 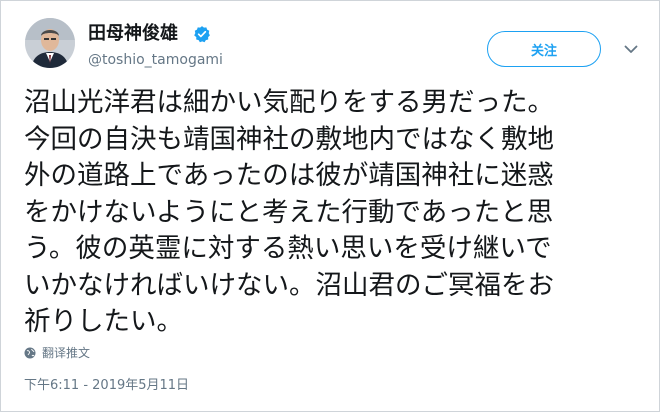 What do you see at coordinates (133, 34) in the screenshot?
I see `display-name: 田母神俊雄` at bounding box center [133, 34].